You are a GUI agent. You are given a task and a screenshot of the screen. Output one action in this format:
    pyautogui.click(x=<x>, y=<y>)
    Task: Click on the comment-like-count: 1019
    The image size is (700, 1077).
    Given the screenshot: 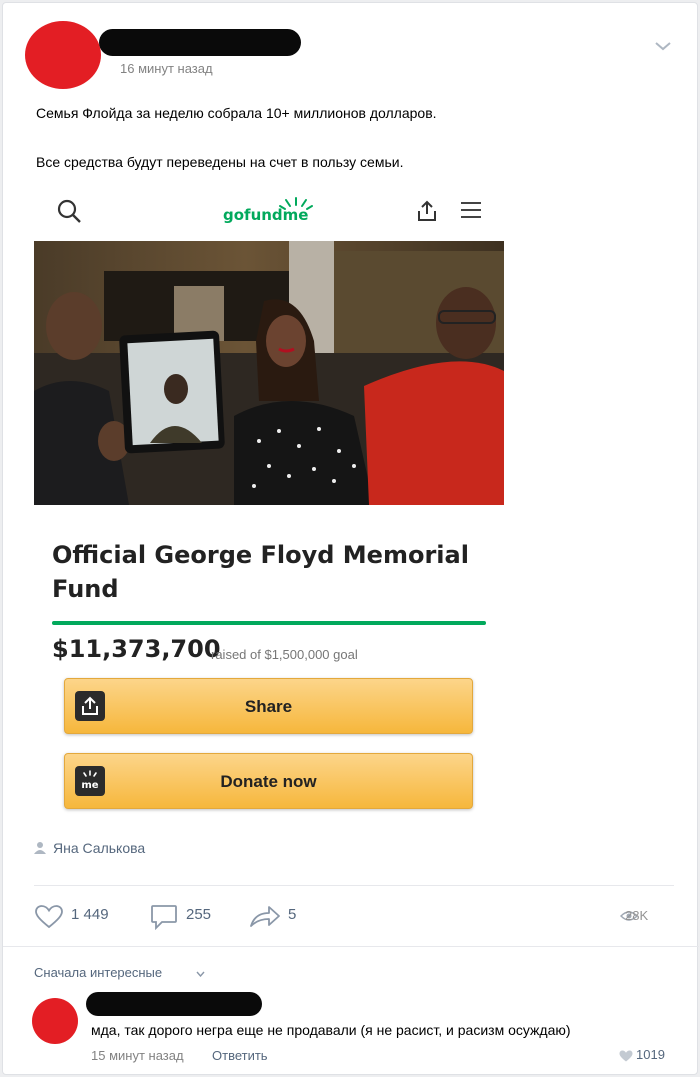 What is the action you would take?
    pyautogui.click(x=650, y=1054)
    